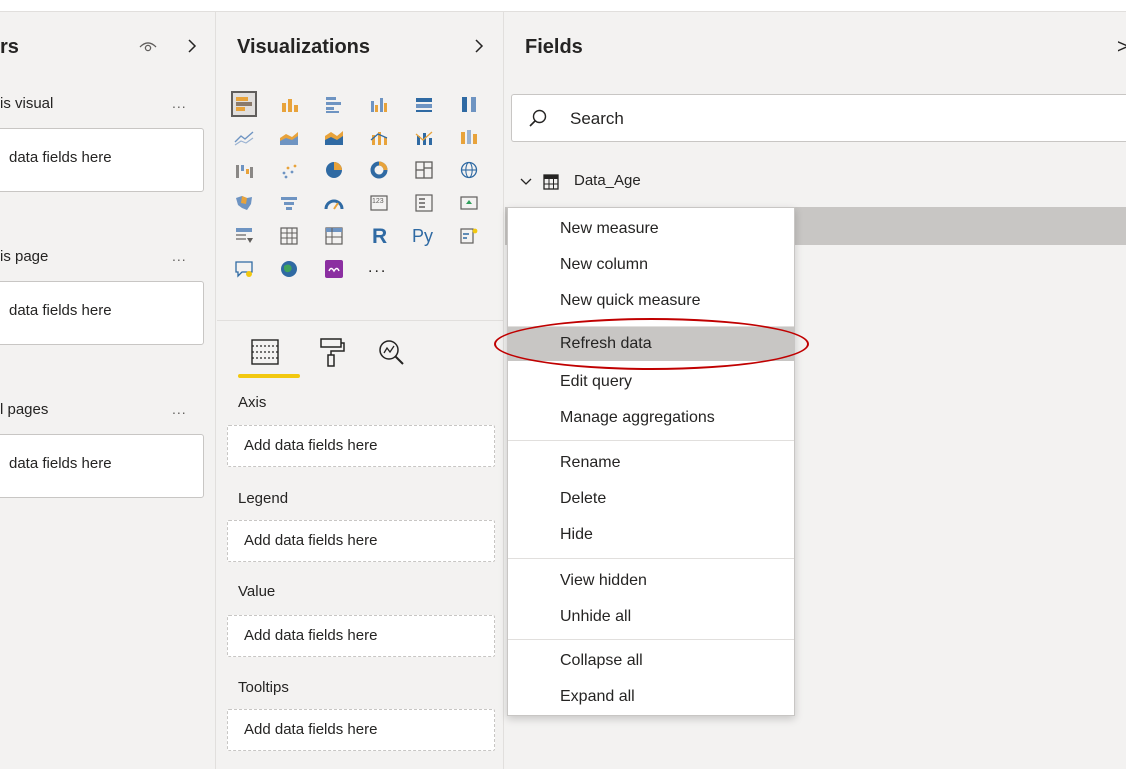 The height and width of the screenshot is (769, 1126). What do you see at coordinates (469, 170) in the screenshot?
I see `map-globe-icon` at bounding box center [469, 170].